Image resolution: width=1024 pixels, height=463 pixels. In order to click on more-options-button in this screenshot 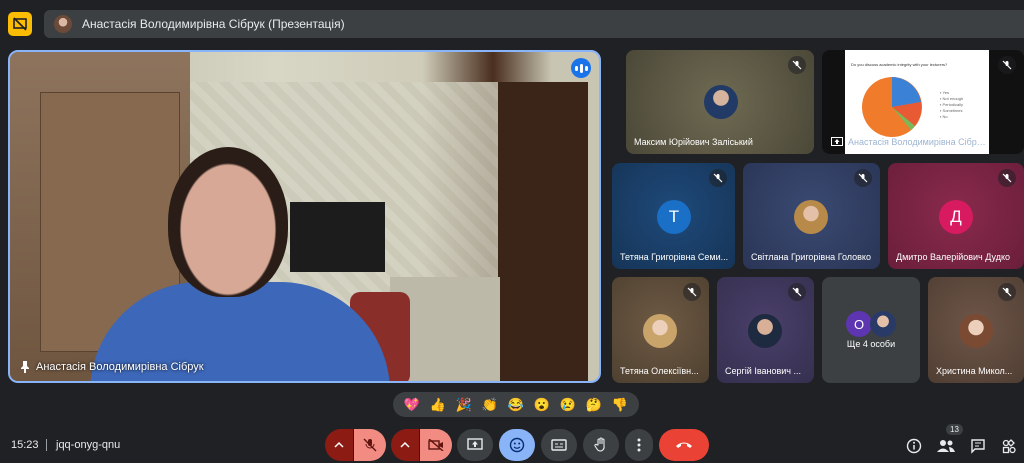, I will do `click(639, 445)`.